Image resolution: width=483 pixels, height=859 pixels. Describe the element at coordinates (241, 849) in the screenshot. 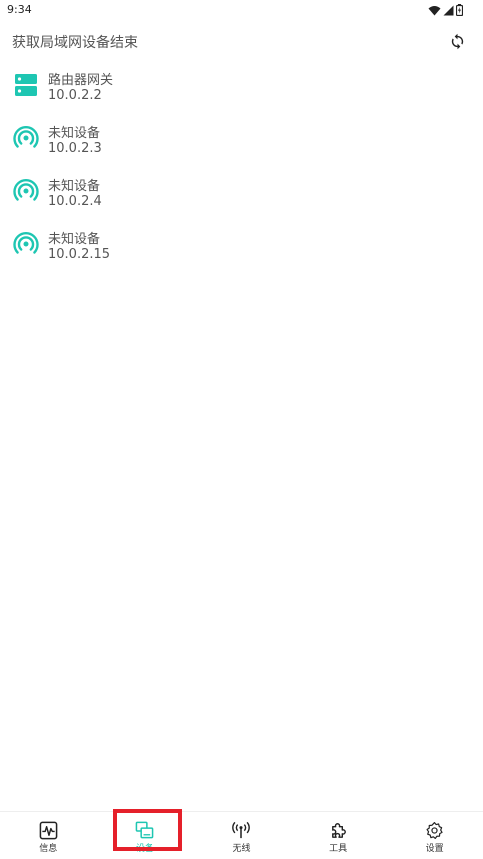

I see `nav-label: 无线` at that location.